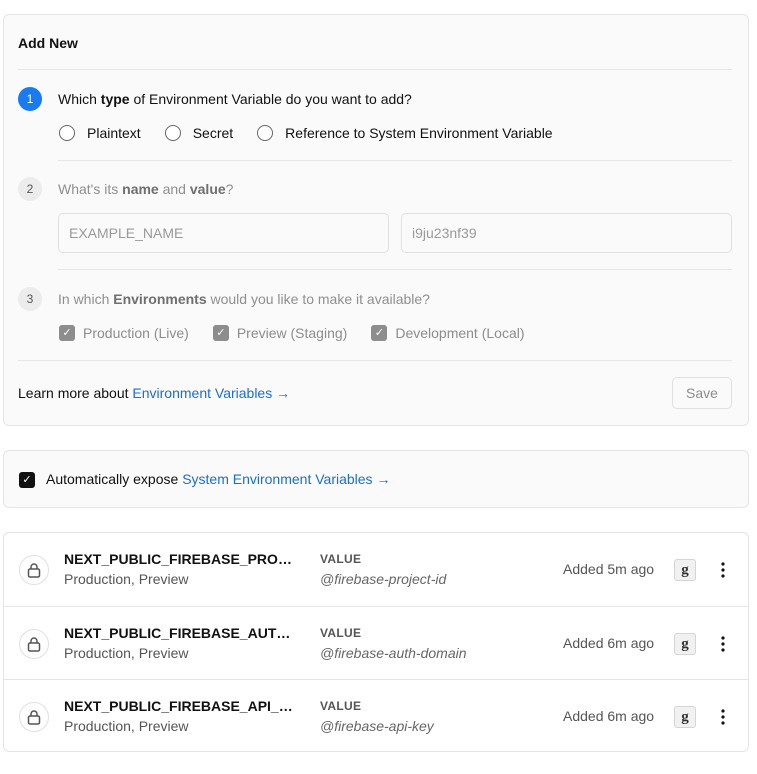 The width and height of the screenshot is (757, 774). I want to click on env-var-value: @firebase-project-id, so click(383, 579).